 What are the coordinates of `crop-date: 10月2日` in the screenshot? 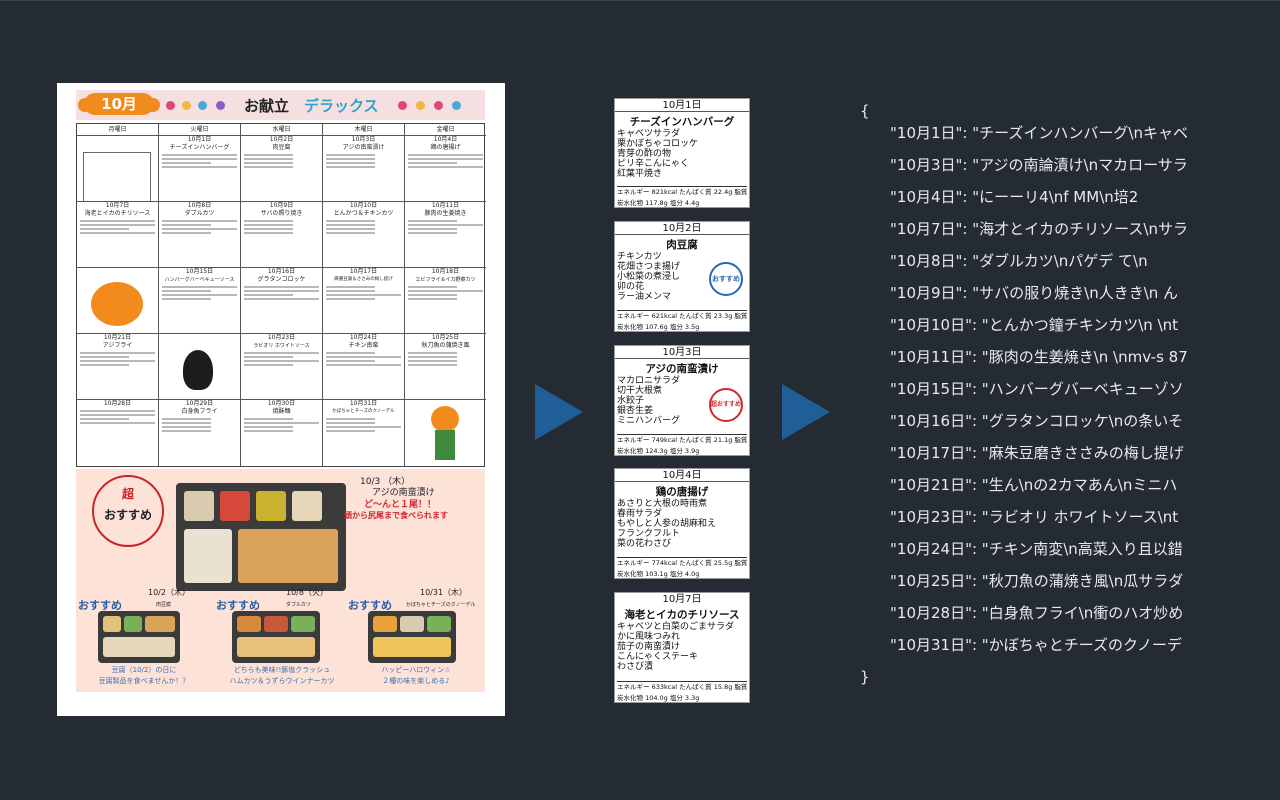 It's located at (682, 228).